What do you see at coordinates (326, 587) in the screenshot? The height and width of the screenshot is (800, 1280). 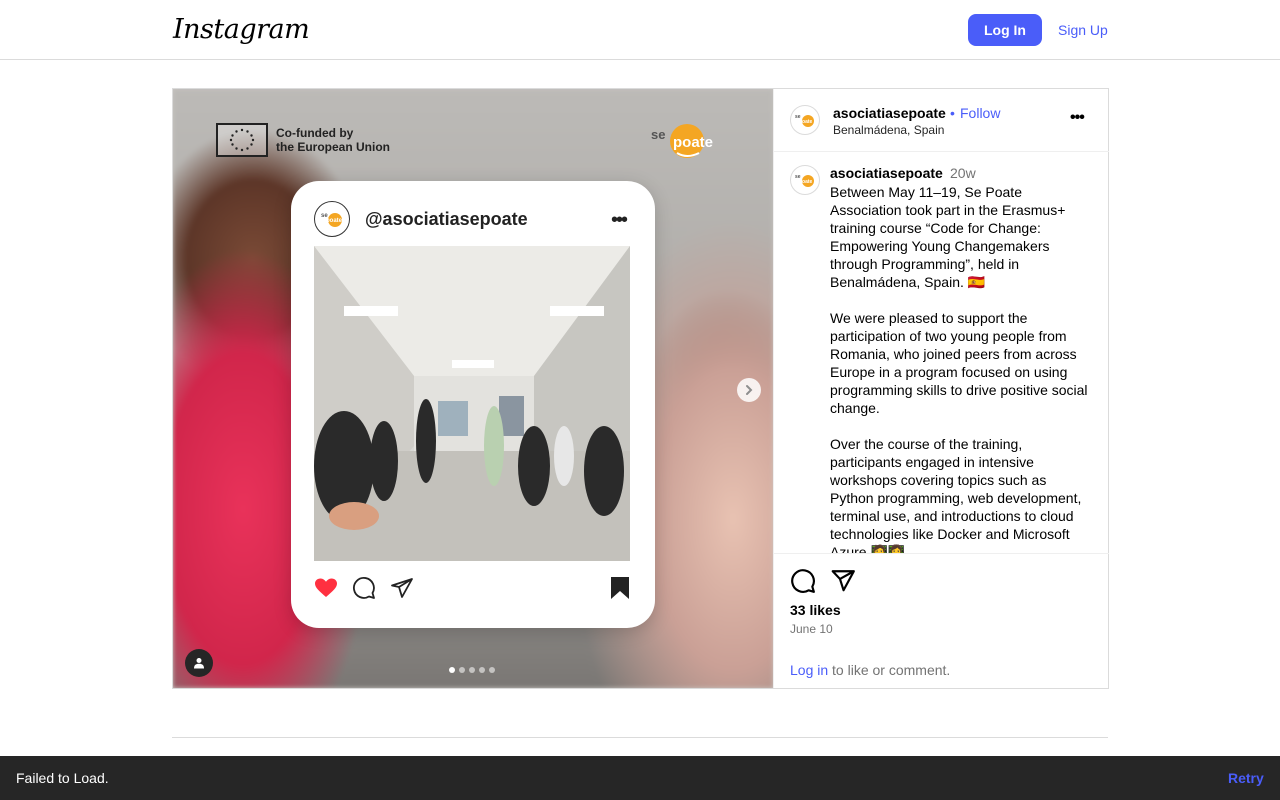 I see `heart-filled-icon` at bounding box center [326, 587].